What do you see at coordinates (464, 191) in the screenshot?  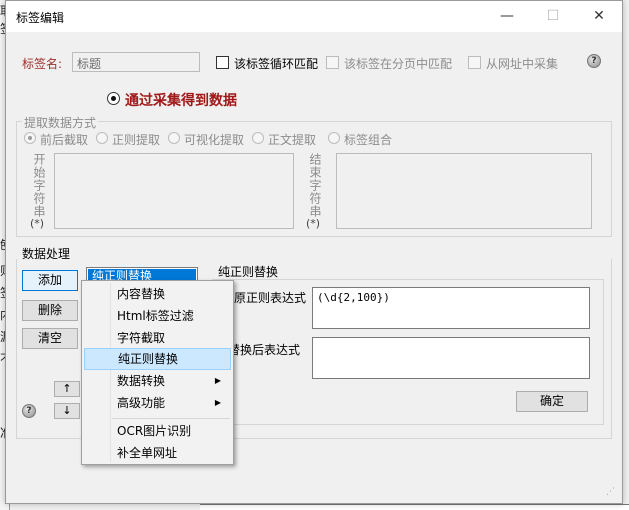 I see `end-string-input` at bounding box center [464, 191].